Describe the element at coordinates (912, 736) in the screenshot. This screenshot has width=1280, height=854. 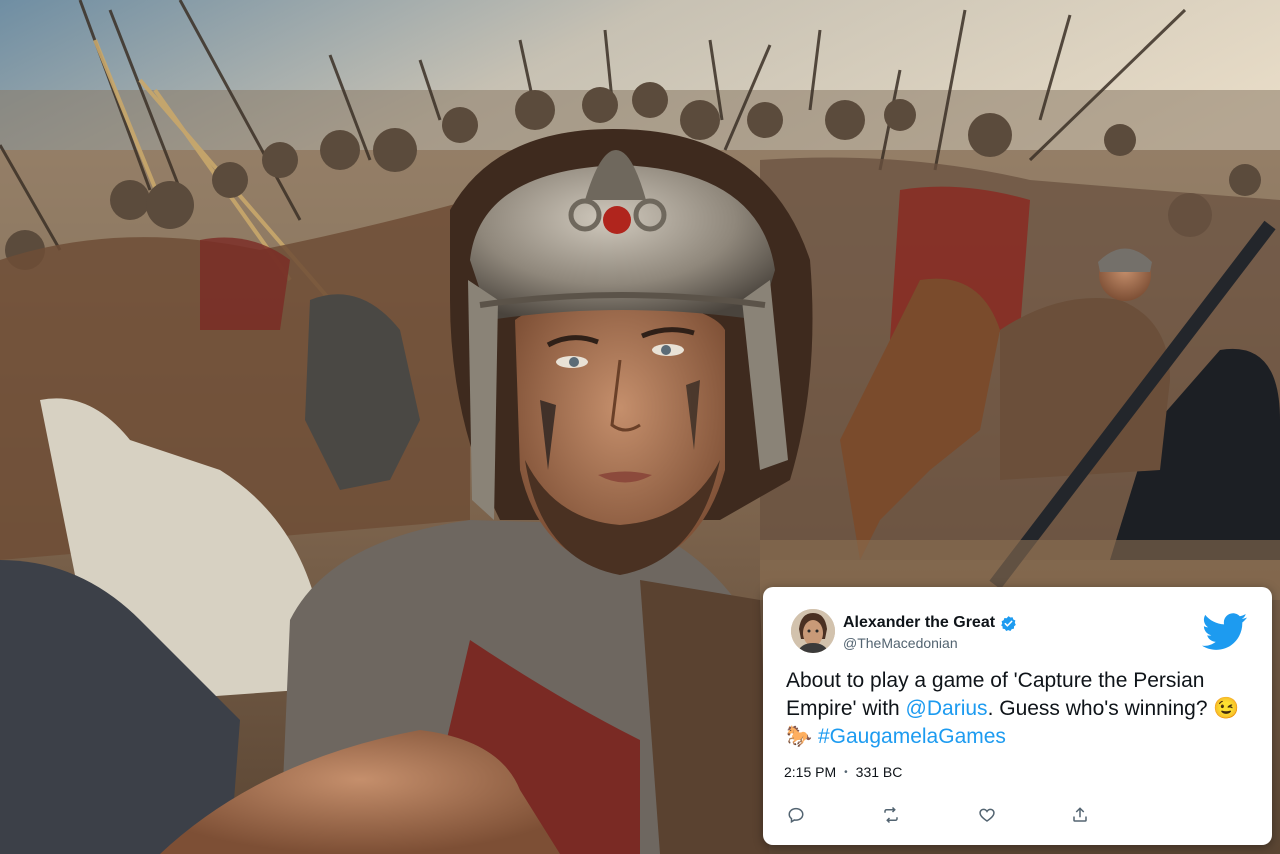
I see `hashtag-link: #GaugamelaGames` at that location.